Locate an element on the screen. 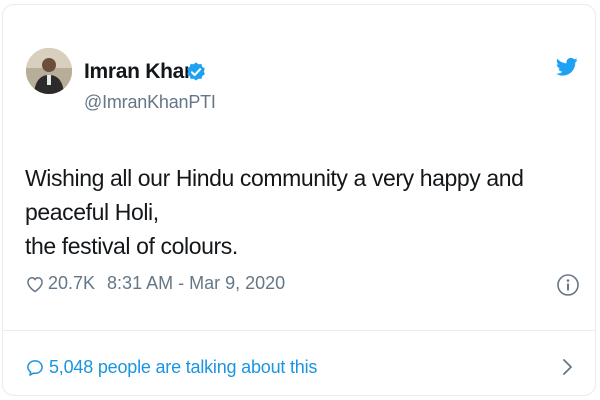 This screenshot has width=600, height=400. divider is located at coordinates (299, 330).